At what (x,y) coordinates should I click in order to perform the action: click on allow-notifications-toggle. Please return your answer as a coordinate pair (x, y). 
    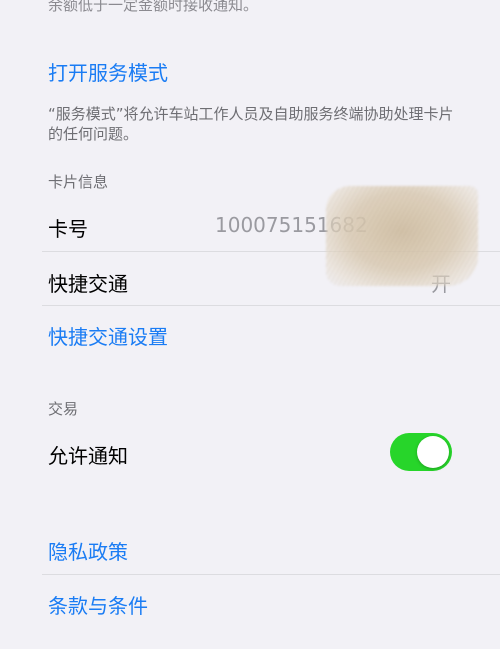
    Looking at the image, I should click on (421, 452).